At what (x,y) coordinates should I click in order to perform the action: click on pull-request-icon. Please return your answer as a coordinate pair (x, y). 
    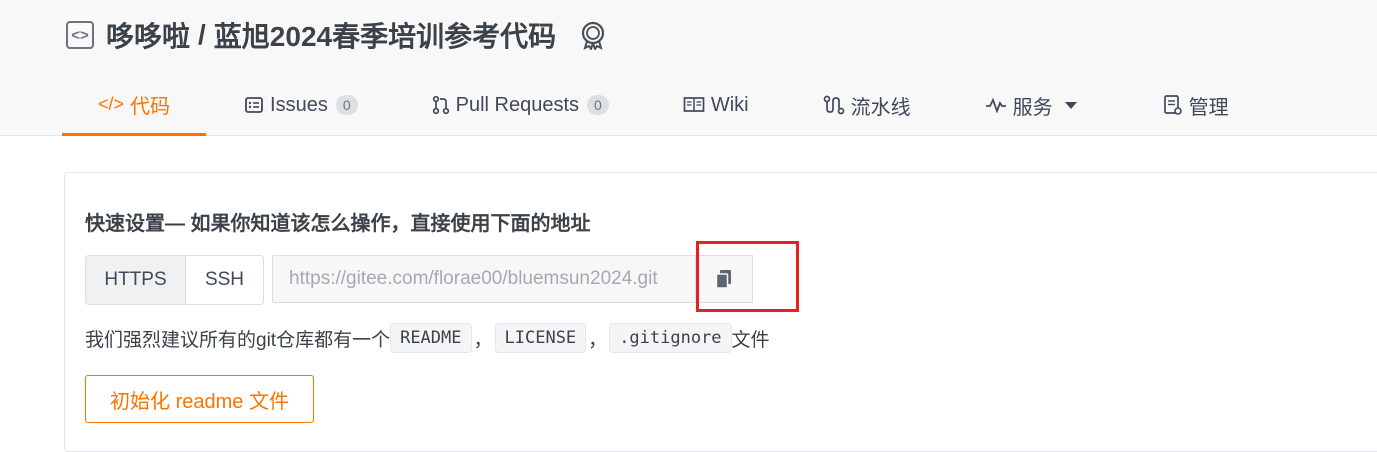
    Looking at the image, I should click on (441, 105).